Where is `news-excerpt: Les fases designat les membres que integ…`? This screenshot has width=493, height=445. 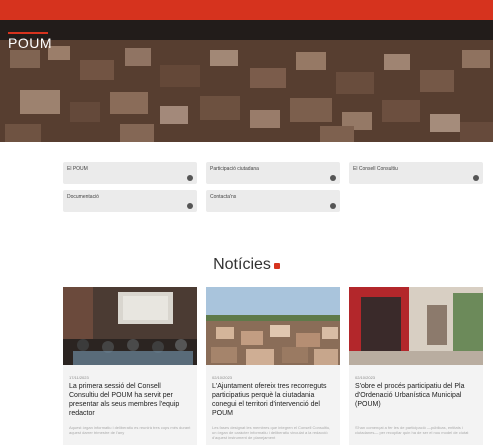 news-excerpt: Les fases designat les membres que integ… is located at coordinates (271, 432).